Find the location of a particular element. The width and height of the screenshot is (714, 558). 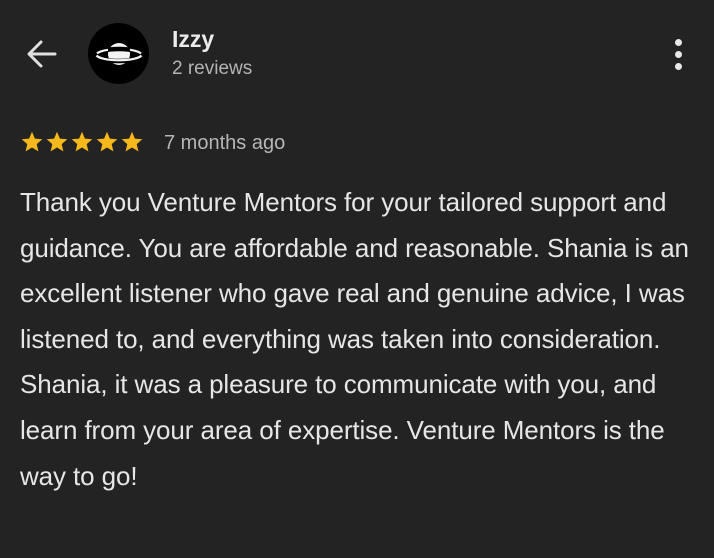

star-rating is located at coordinates (82, 142).